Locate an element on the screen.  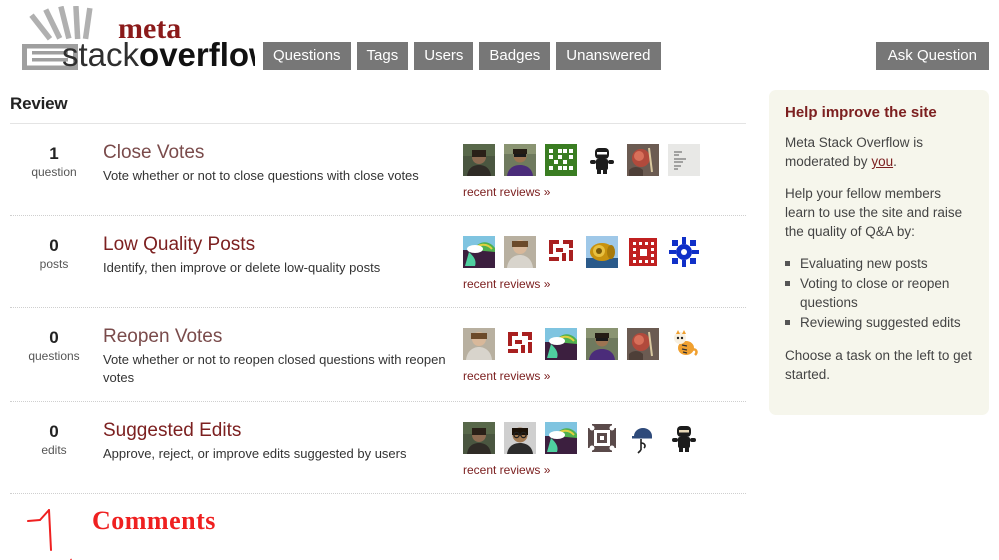
list-item: Voting to close or reopen questions is located at coordinates (879, 293).